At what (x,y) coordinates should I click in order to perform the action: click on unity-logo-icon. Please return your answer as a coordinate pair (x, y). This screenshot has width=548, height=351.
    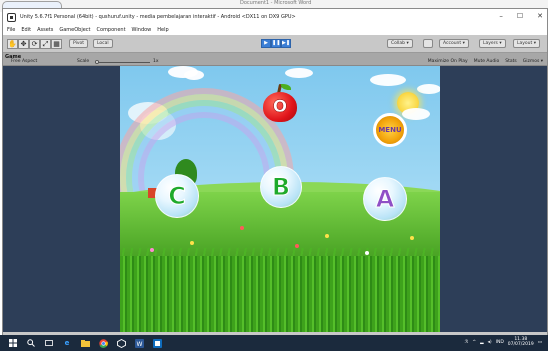
    Looking at the image, I should click on (11, 17).